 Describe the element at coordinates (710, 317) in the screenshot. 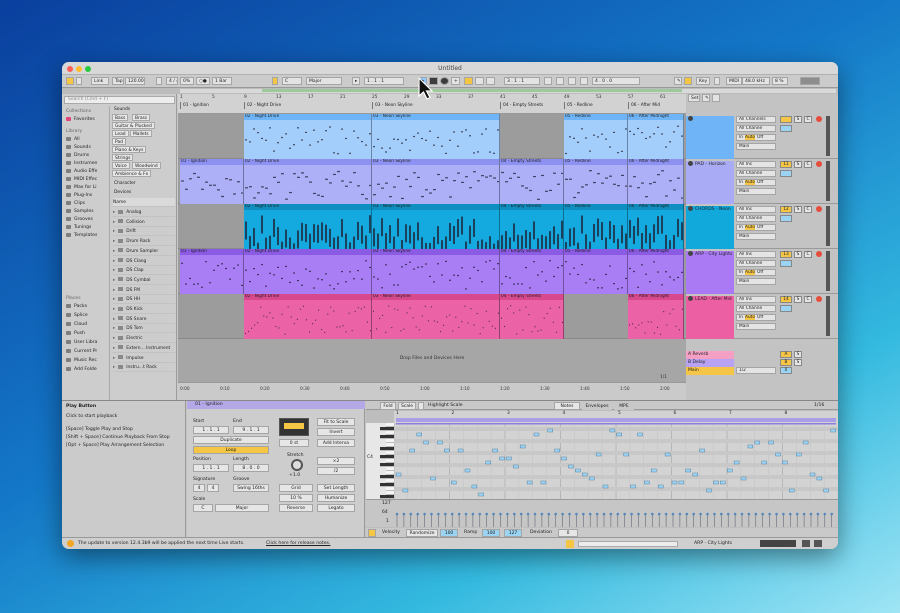

I see `track-name-cell: LEAD - After Mid` at that location.